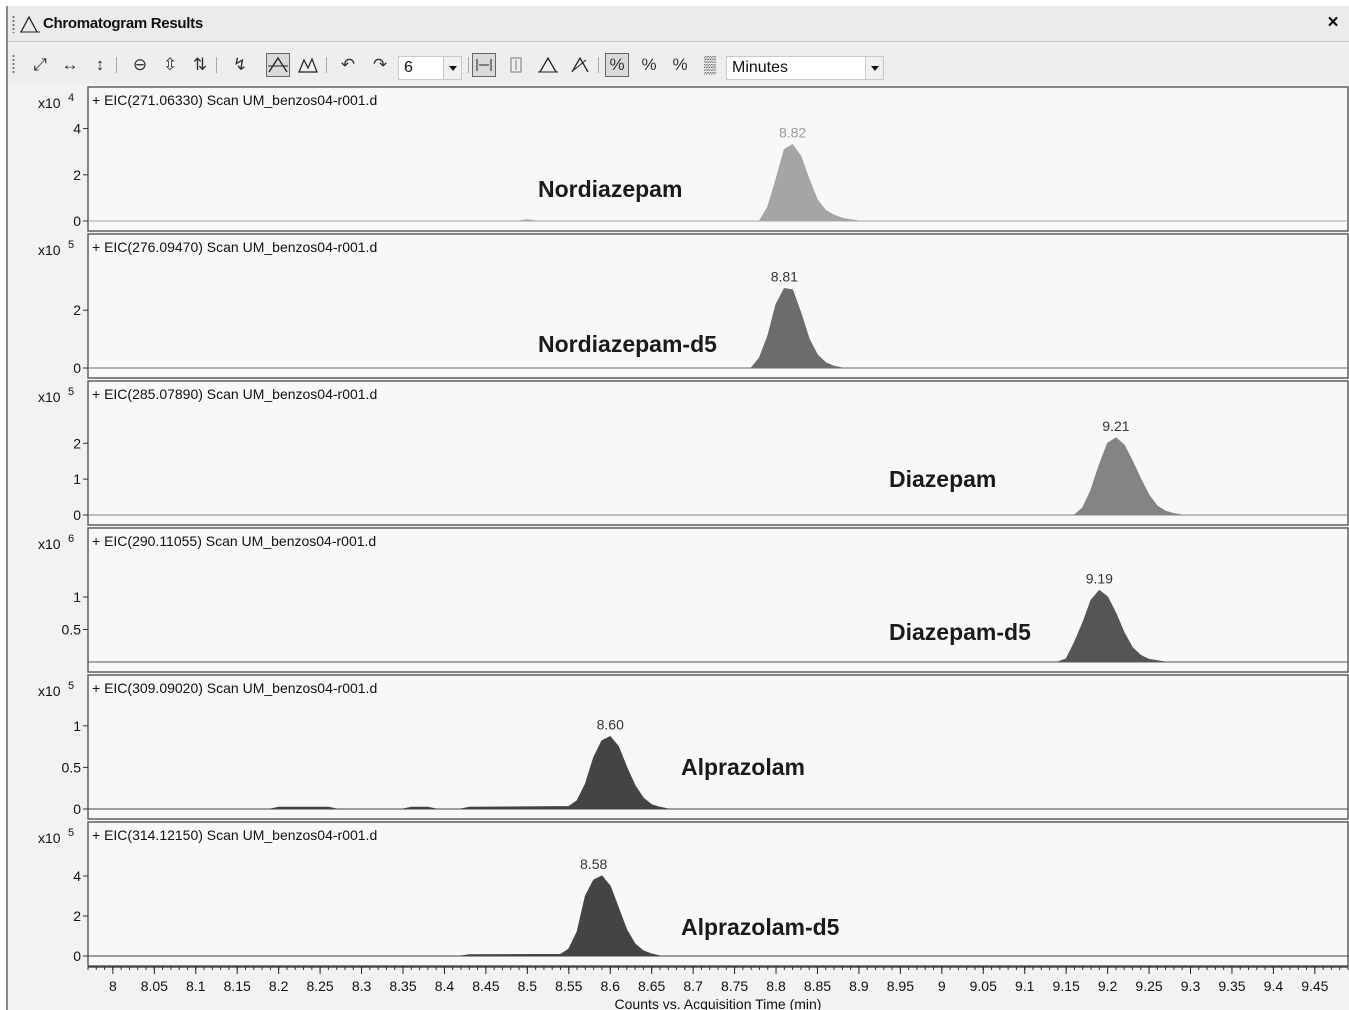 Image resolution: width=1349 pixels, height=1010 pixels. Describe the element at coordinates (528, 986) in the screenshot. I see `x-tick-label: 8.5` at that location.